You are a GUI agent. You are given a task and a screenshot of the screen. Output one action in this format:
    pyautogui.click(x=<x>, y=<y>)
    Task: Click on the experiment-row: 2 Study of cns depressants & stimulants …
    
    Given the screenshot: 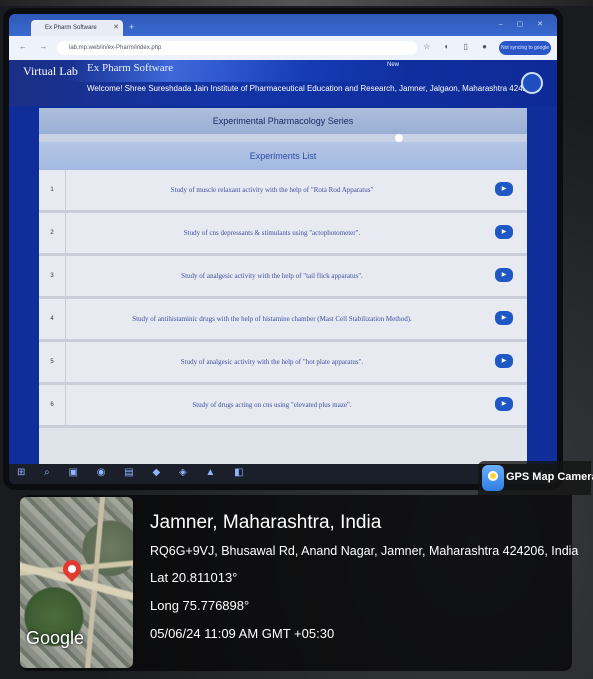 What is the action you would take?
    pyautogui.click(x=283, y=234)
    